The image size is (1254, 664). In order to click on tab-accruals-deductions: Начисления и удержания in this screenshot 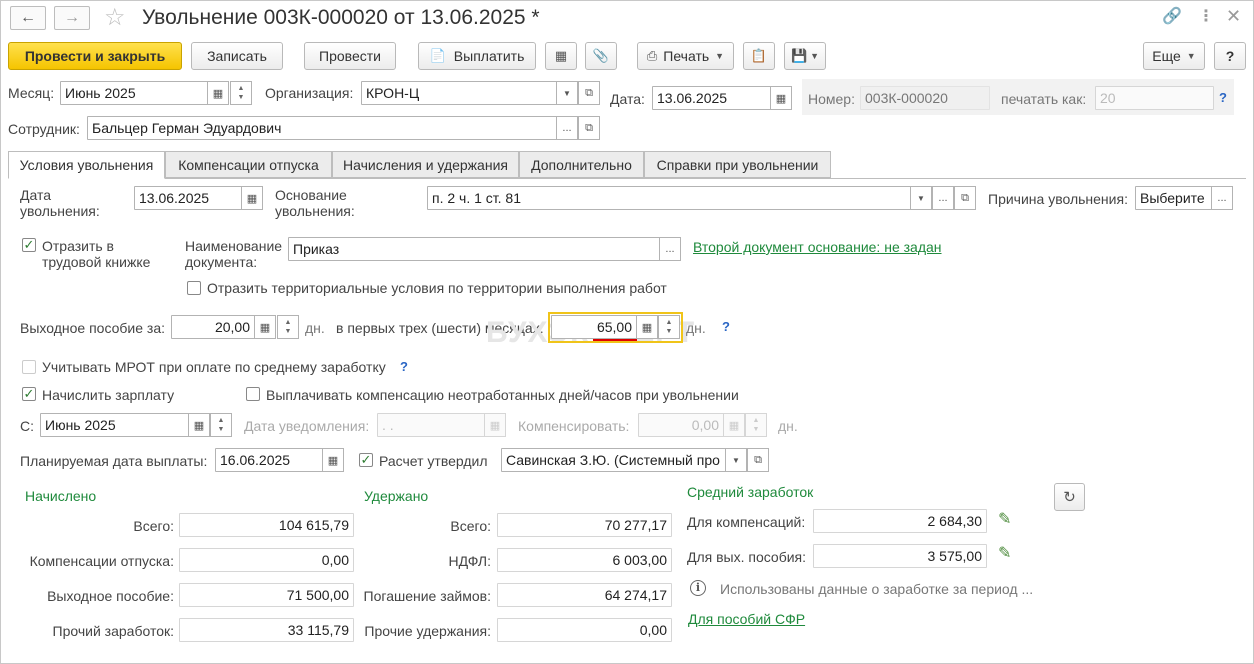, I will do `click(425, 164)`.